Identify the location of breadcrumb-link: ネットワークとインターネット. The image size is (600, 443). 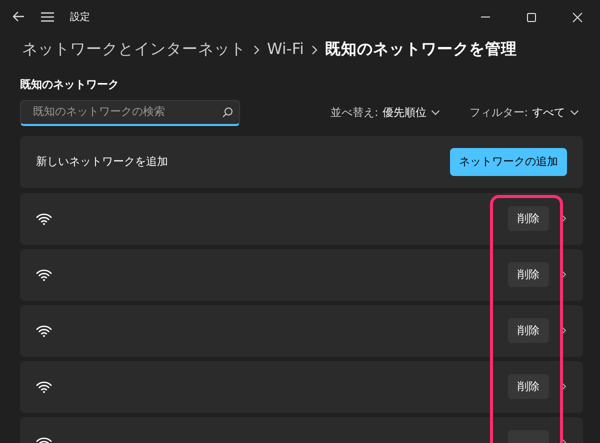
(134, 50).